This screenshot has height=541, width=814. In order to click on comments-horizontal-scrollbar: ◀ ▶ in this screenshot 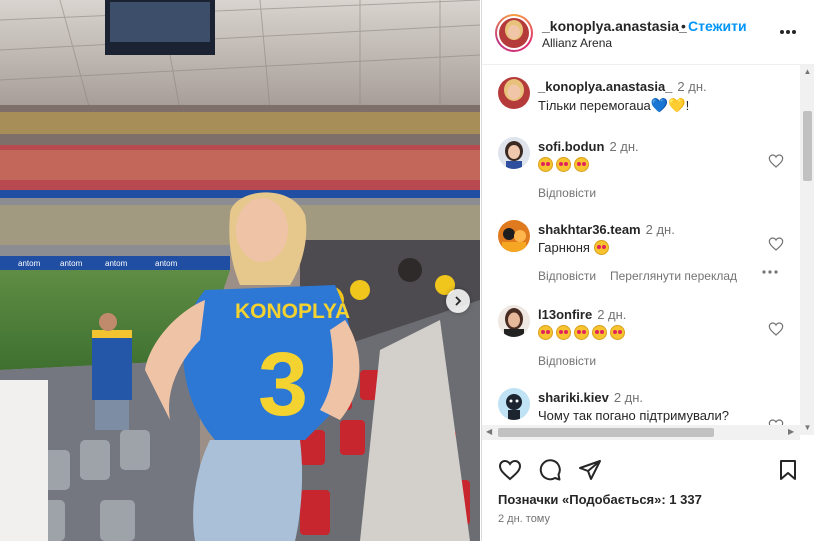, I will do `click(641, 432)`.